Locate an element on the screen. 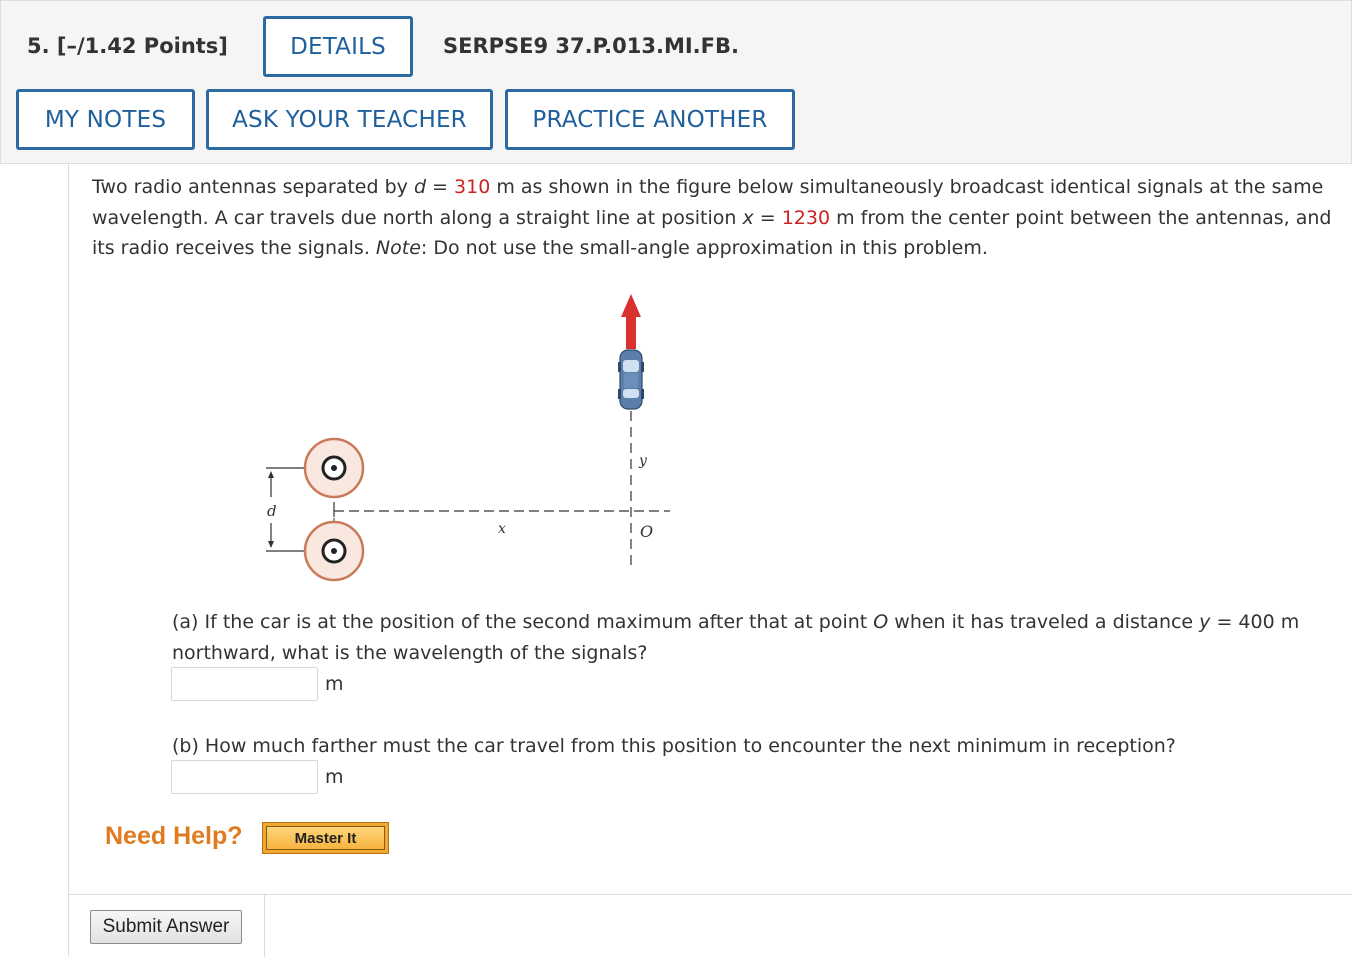 The height and width of the screenshot is (957, 1352). part-a-unit: m is located at coordinates (334, 684).